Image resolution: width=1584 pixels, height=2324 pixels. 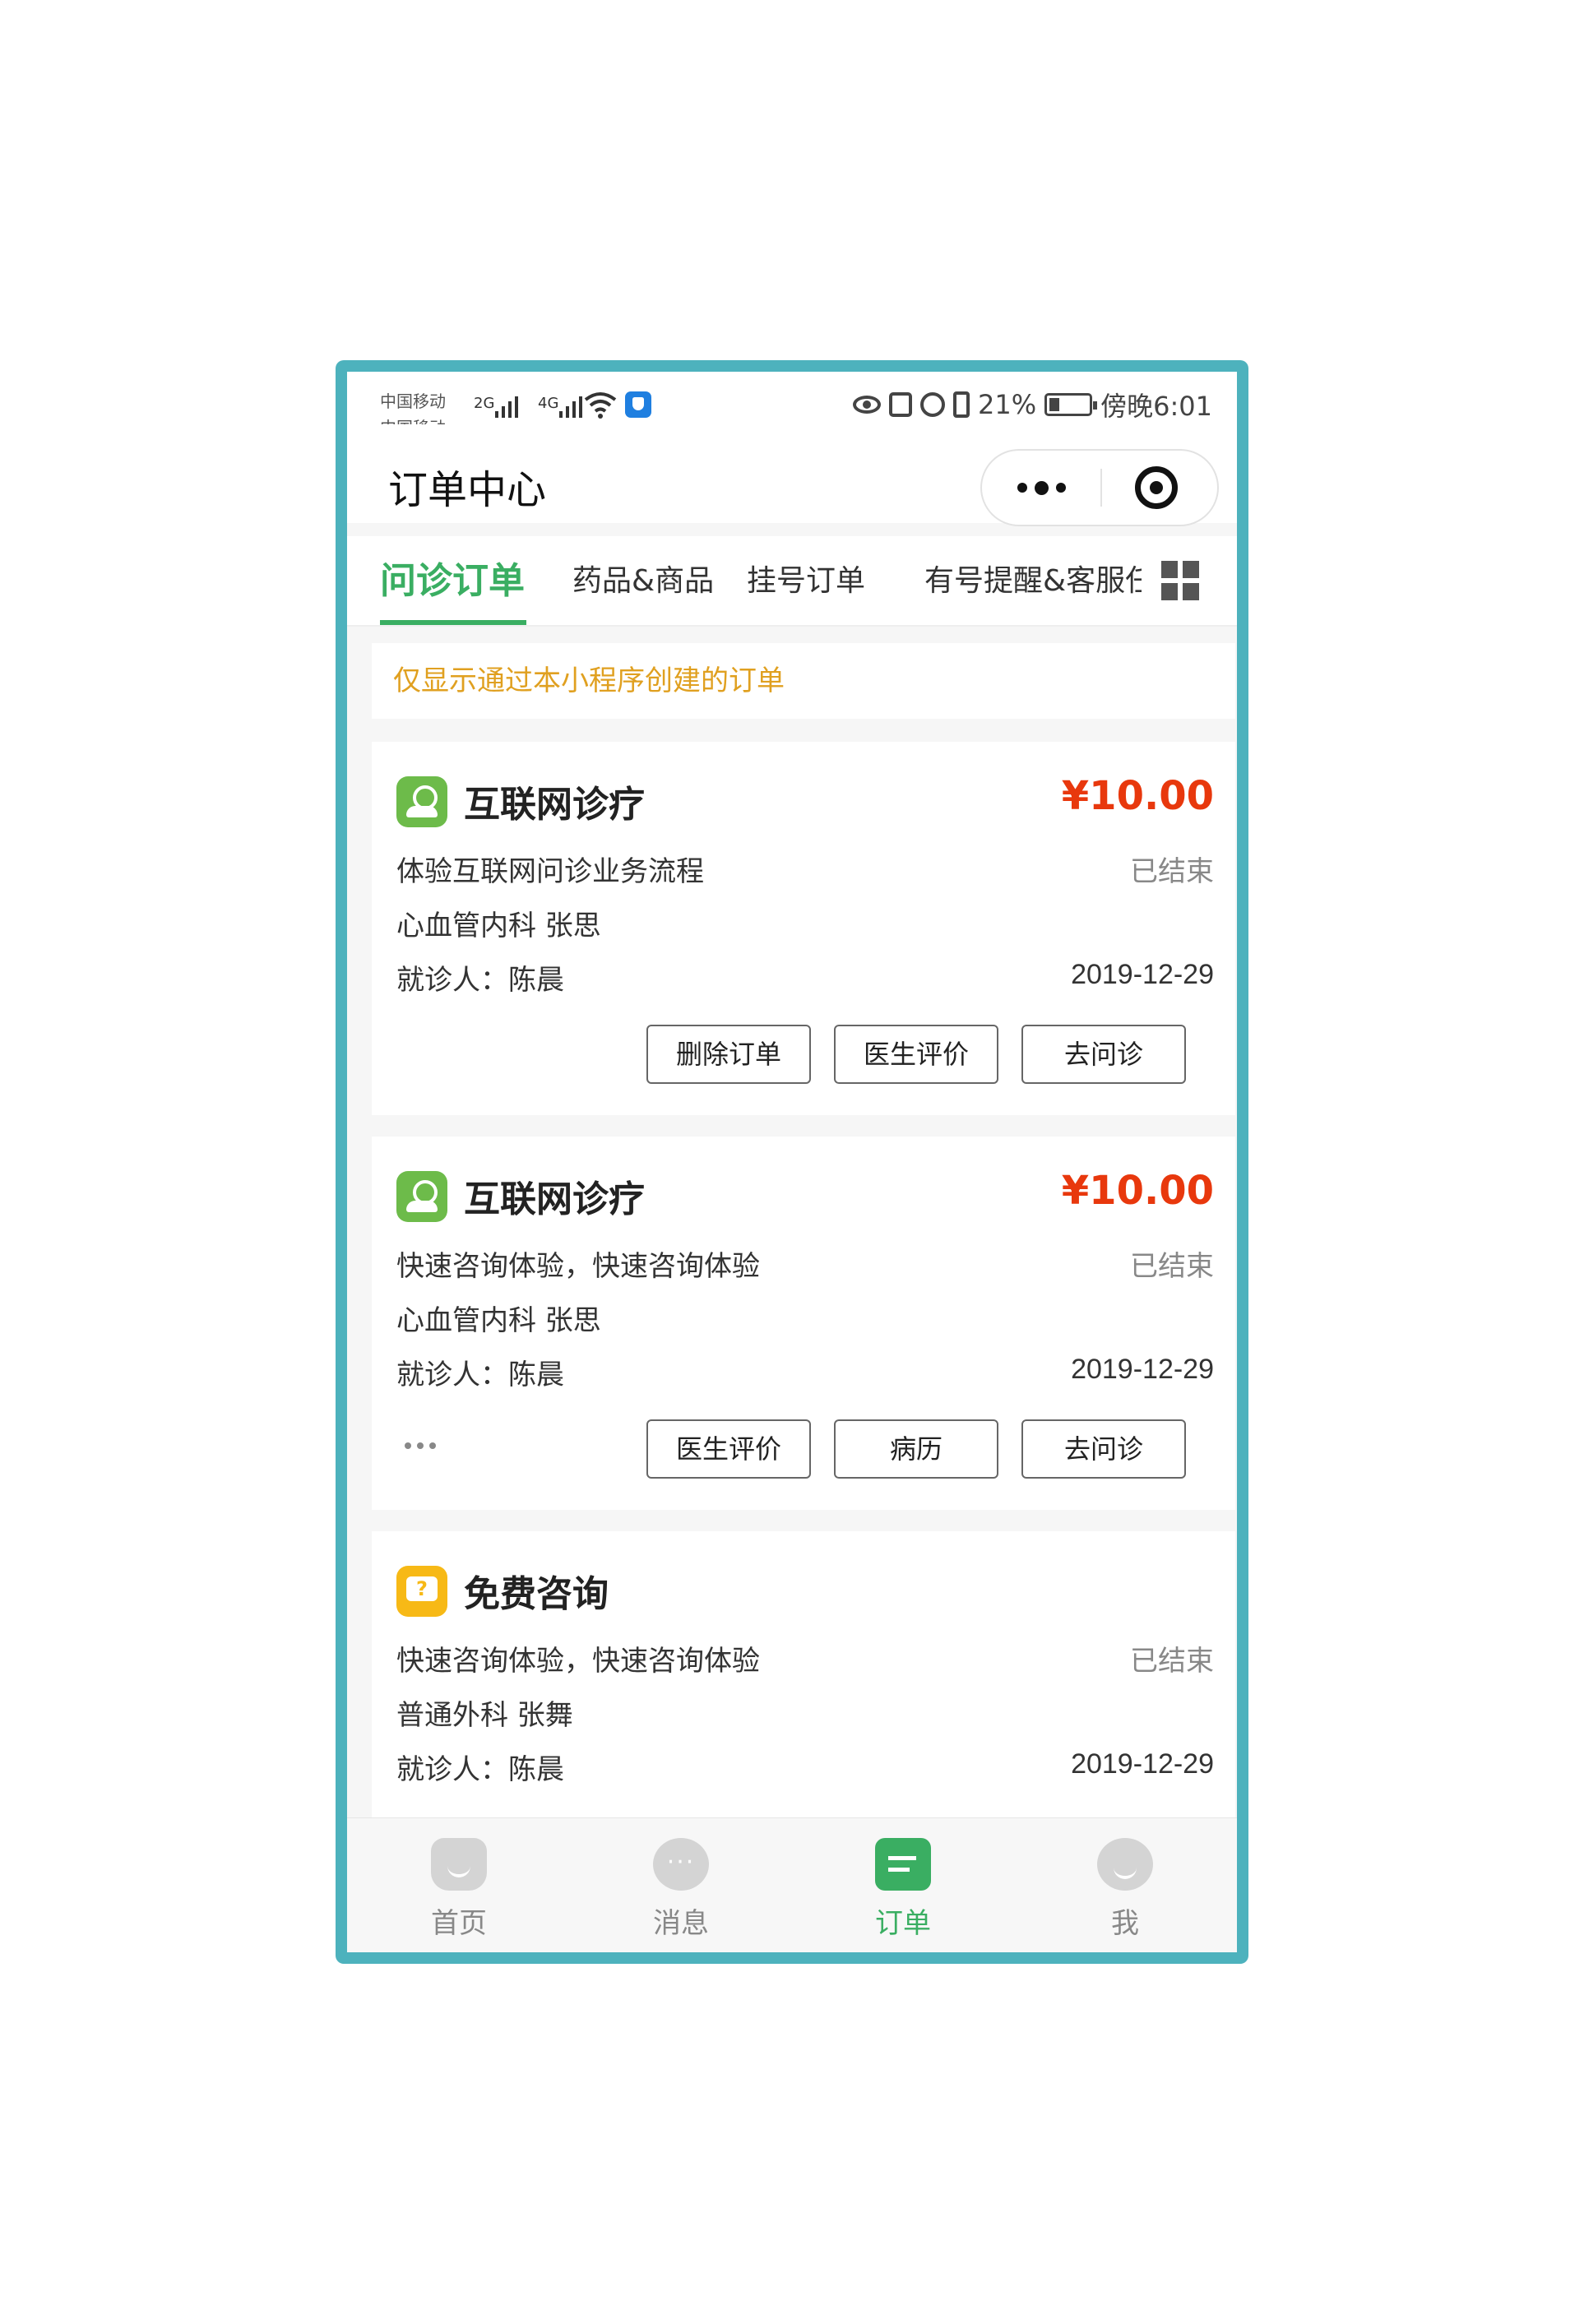 What do you see at coordinates (903, 1864) in the screenshot?
I see `order-icon` at bounding box center [903, 1864].